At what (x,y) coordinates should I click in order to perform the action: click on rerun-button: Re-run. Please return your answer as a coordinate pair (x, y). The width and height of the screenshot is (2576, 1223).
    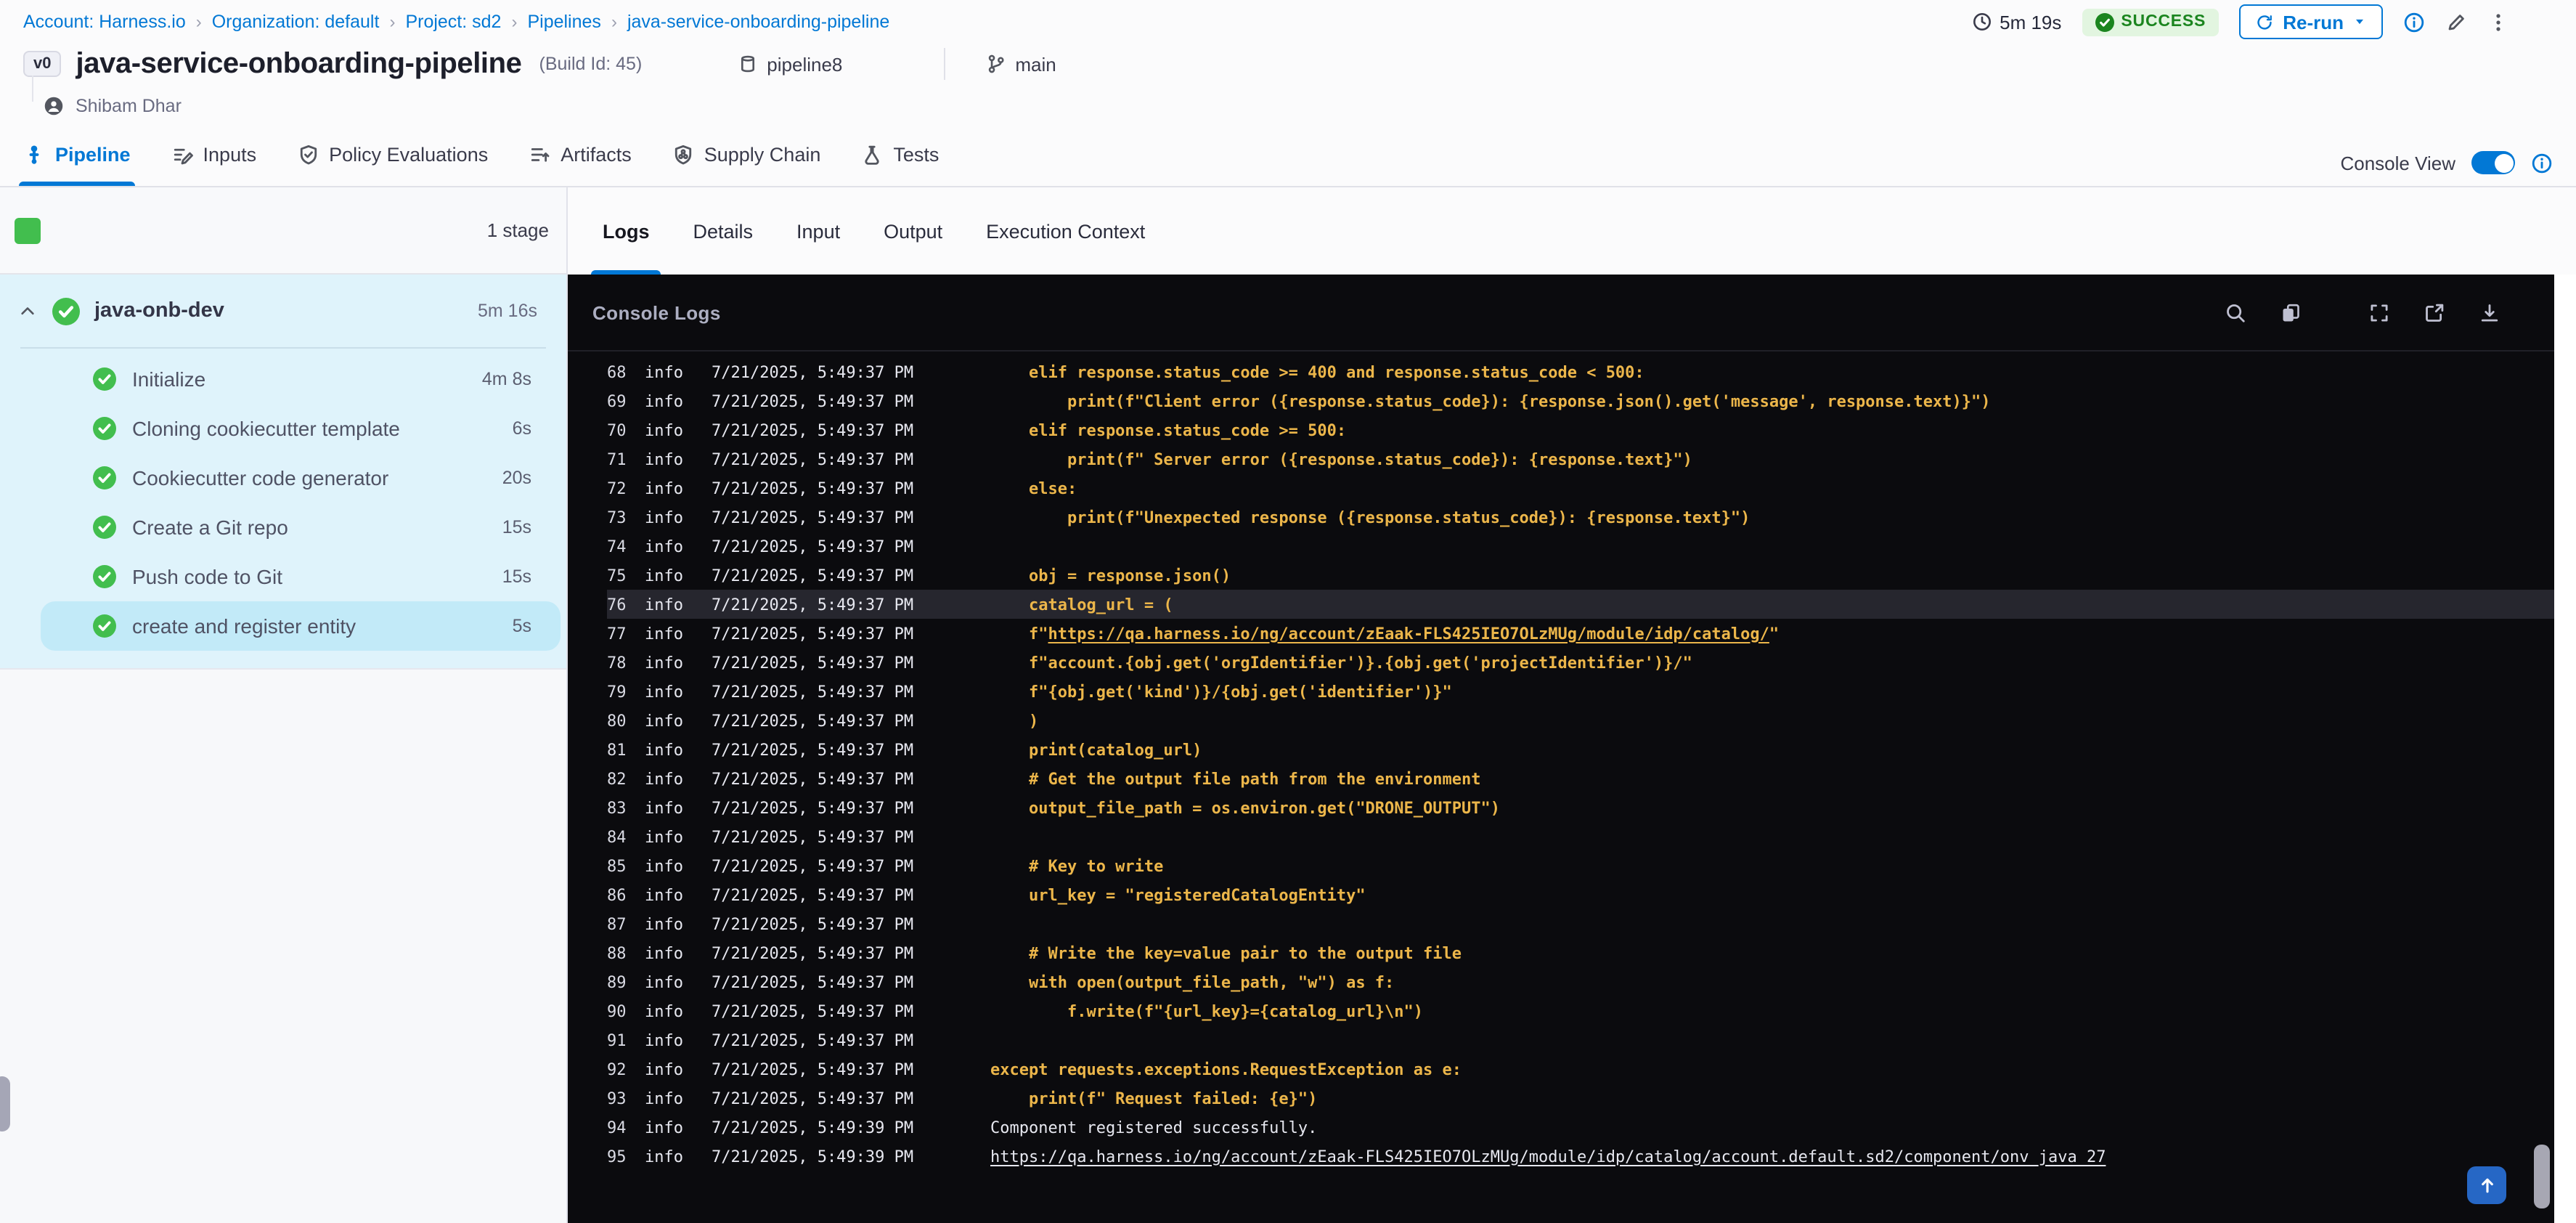
    Looking at the image, I should click on (2311, 21).